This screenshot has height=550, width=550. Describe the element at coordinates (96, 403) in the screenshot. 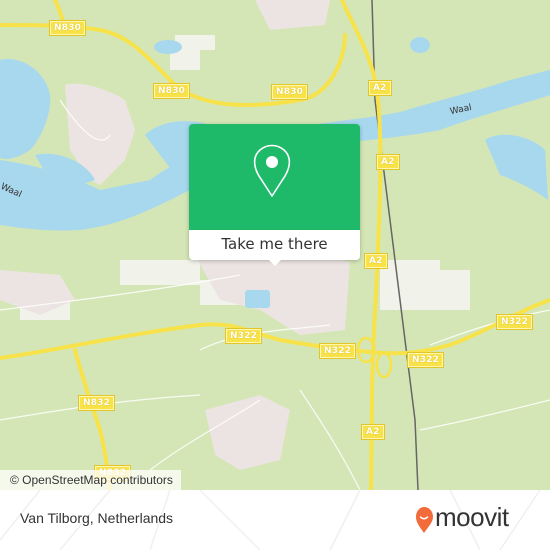

I see `road-label-n832: N832` at that location.